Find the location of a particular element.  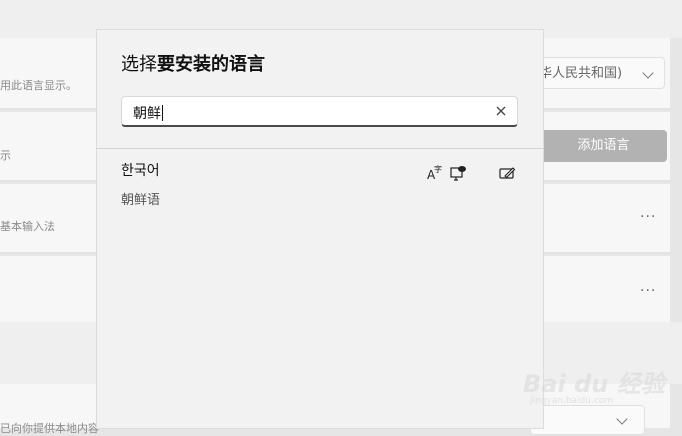

add-language-button: 添加语言 is located at coordinates (603, 146).